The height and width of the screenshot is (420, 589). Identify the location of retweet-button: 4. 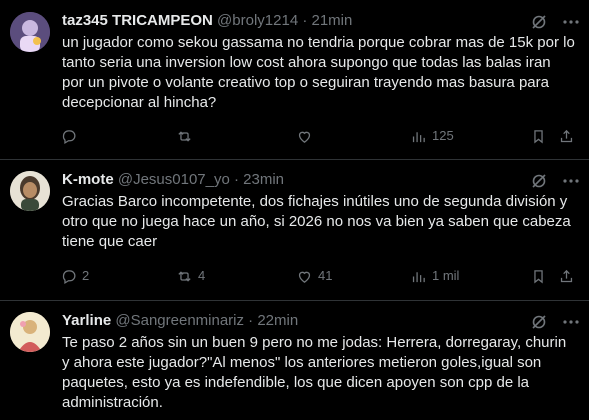
(190, 276).